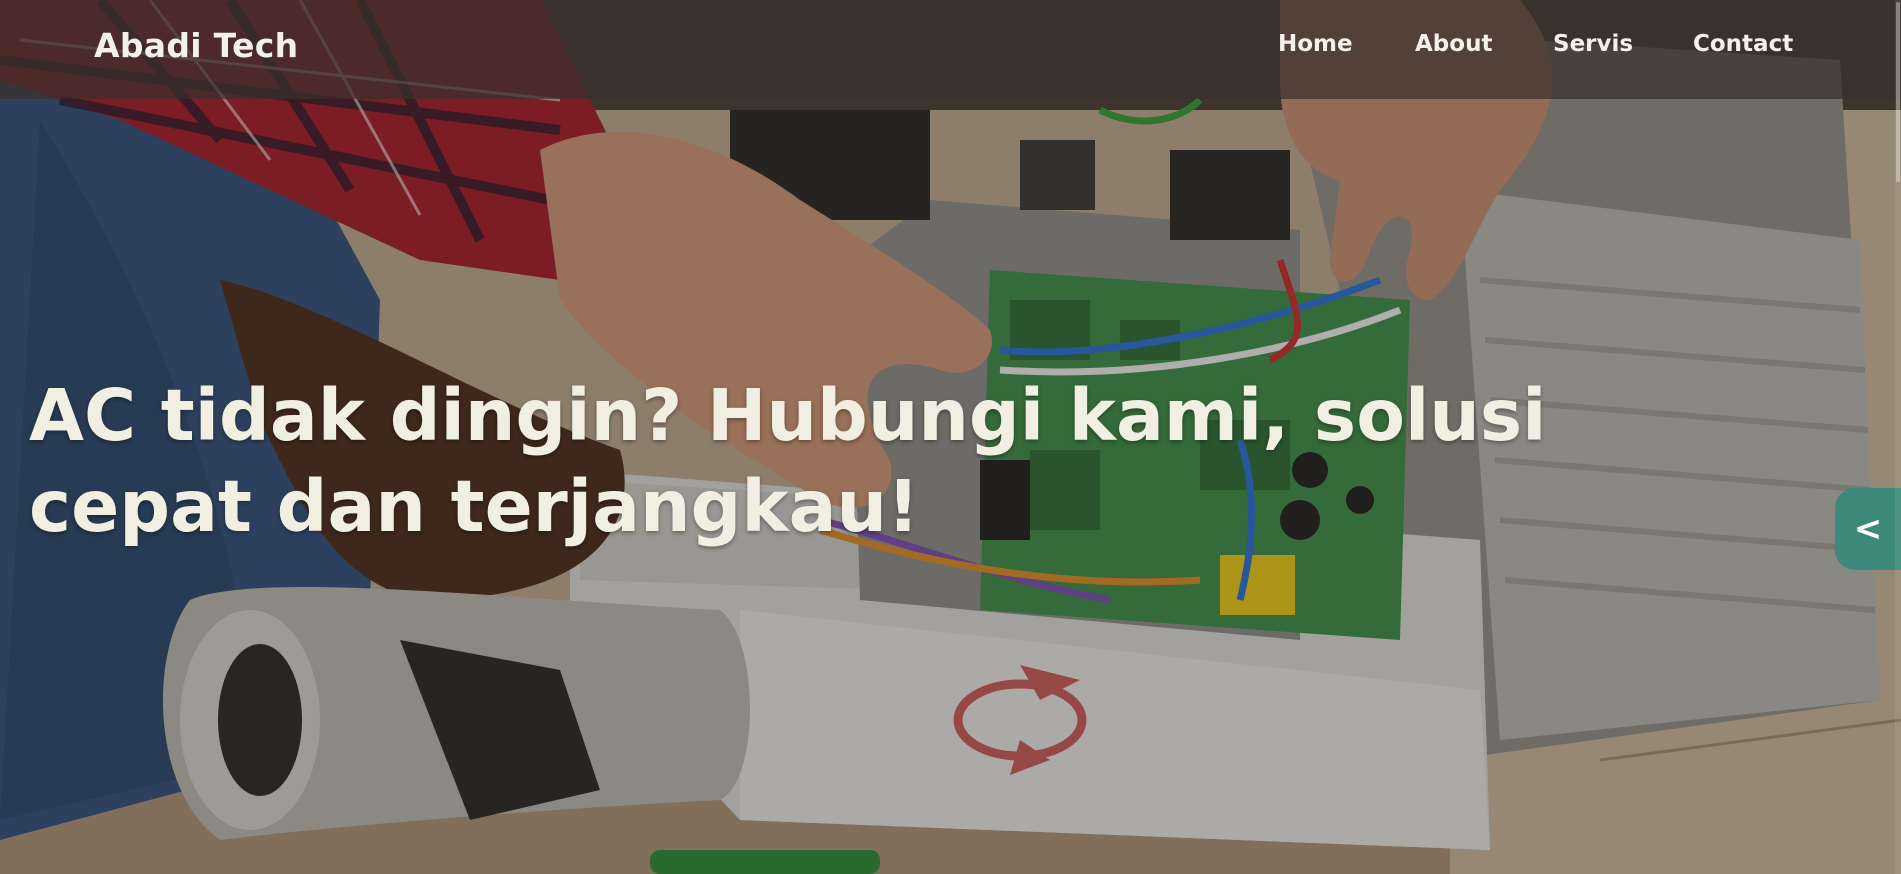 This screenshot has width=1901, height=874. What do you see at coordinates (1743, 44) in the screenshot?
I see `nav-link-contact: Contact` at bounding box center [1743, 44].